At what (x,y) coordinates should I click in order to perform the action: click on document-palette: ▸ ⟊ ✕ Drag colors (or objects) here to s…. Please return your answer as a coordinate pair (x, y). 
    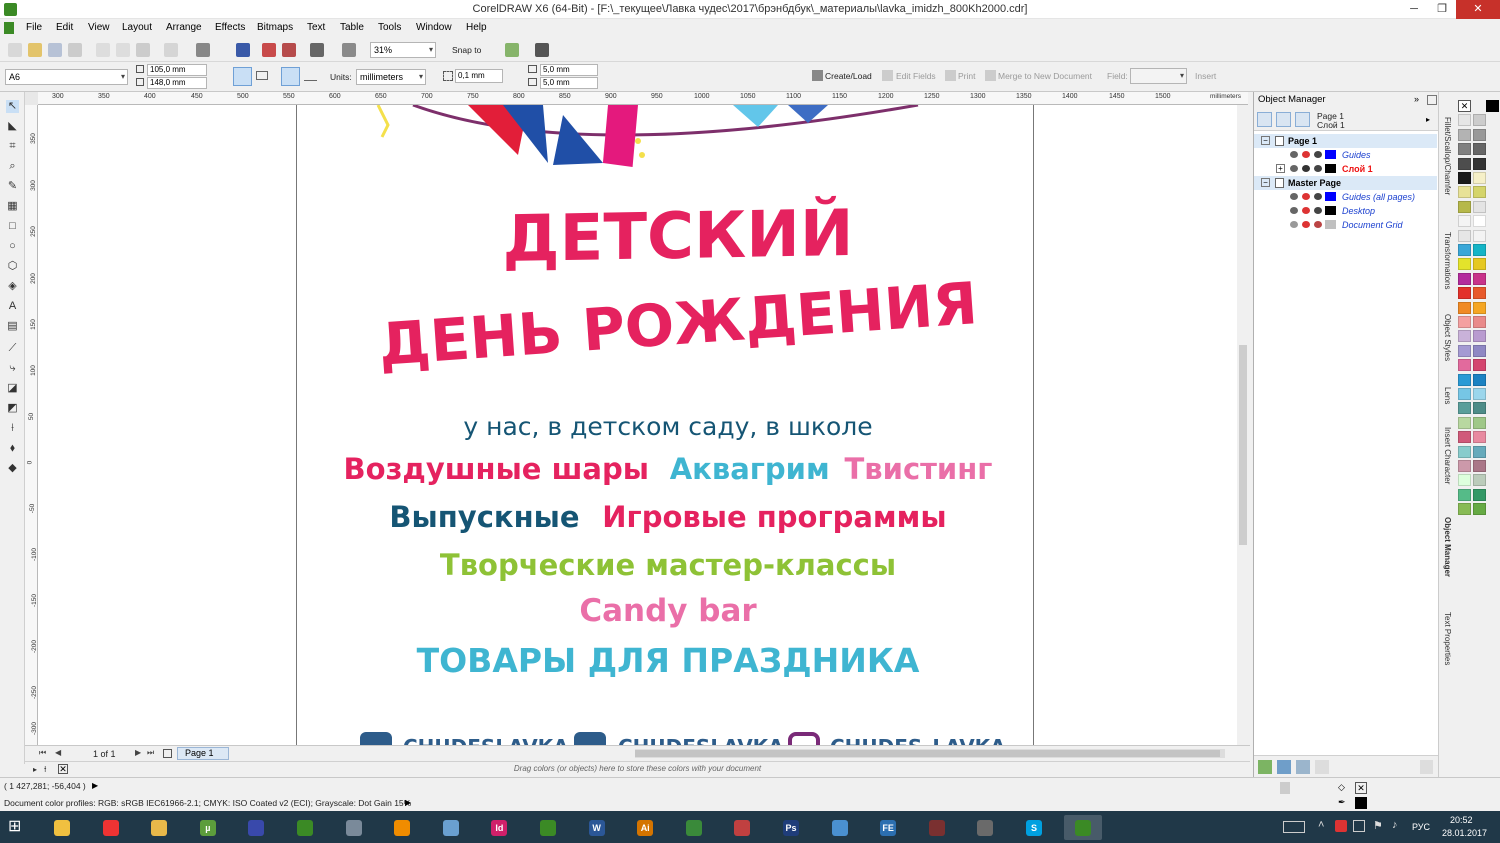
    Looking at the image, I should click on (637, 768).